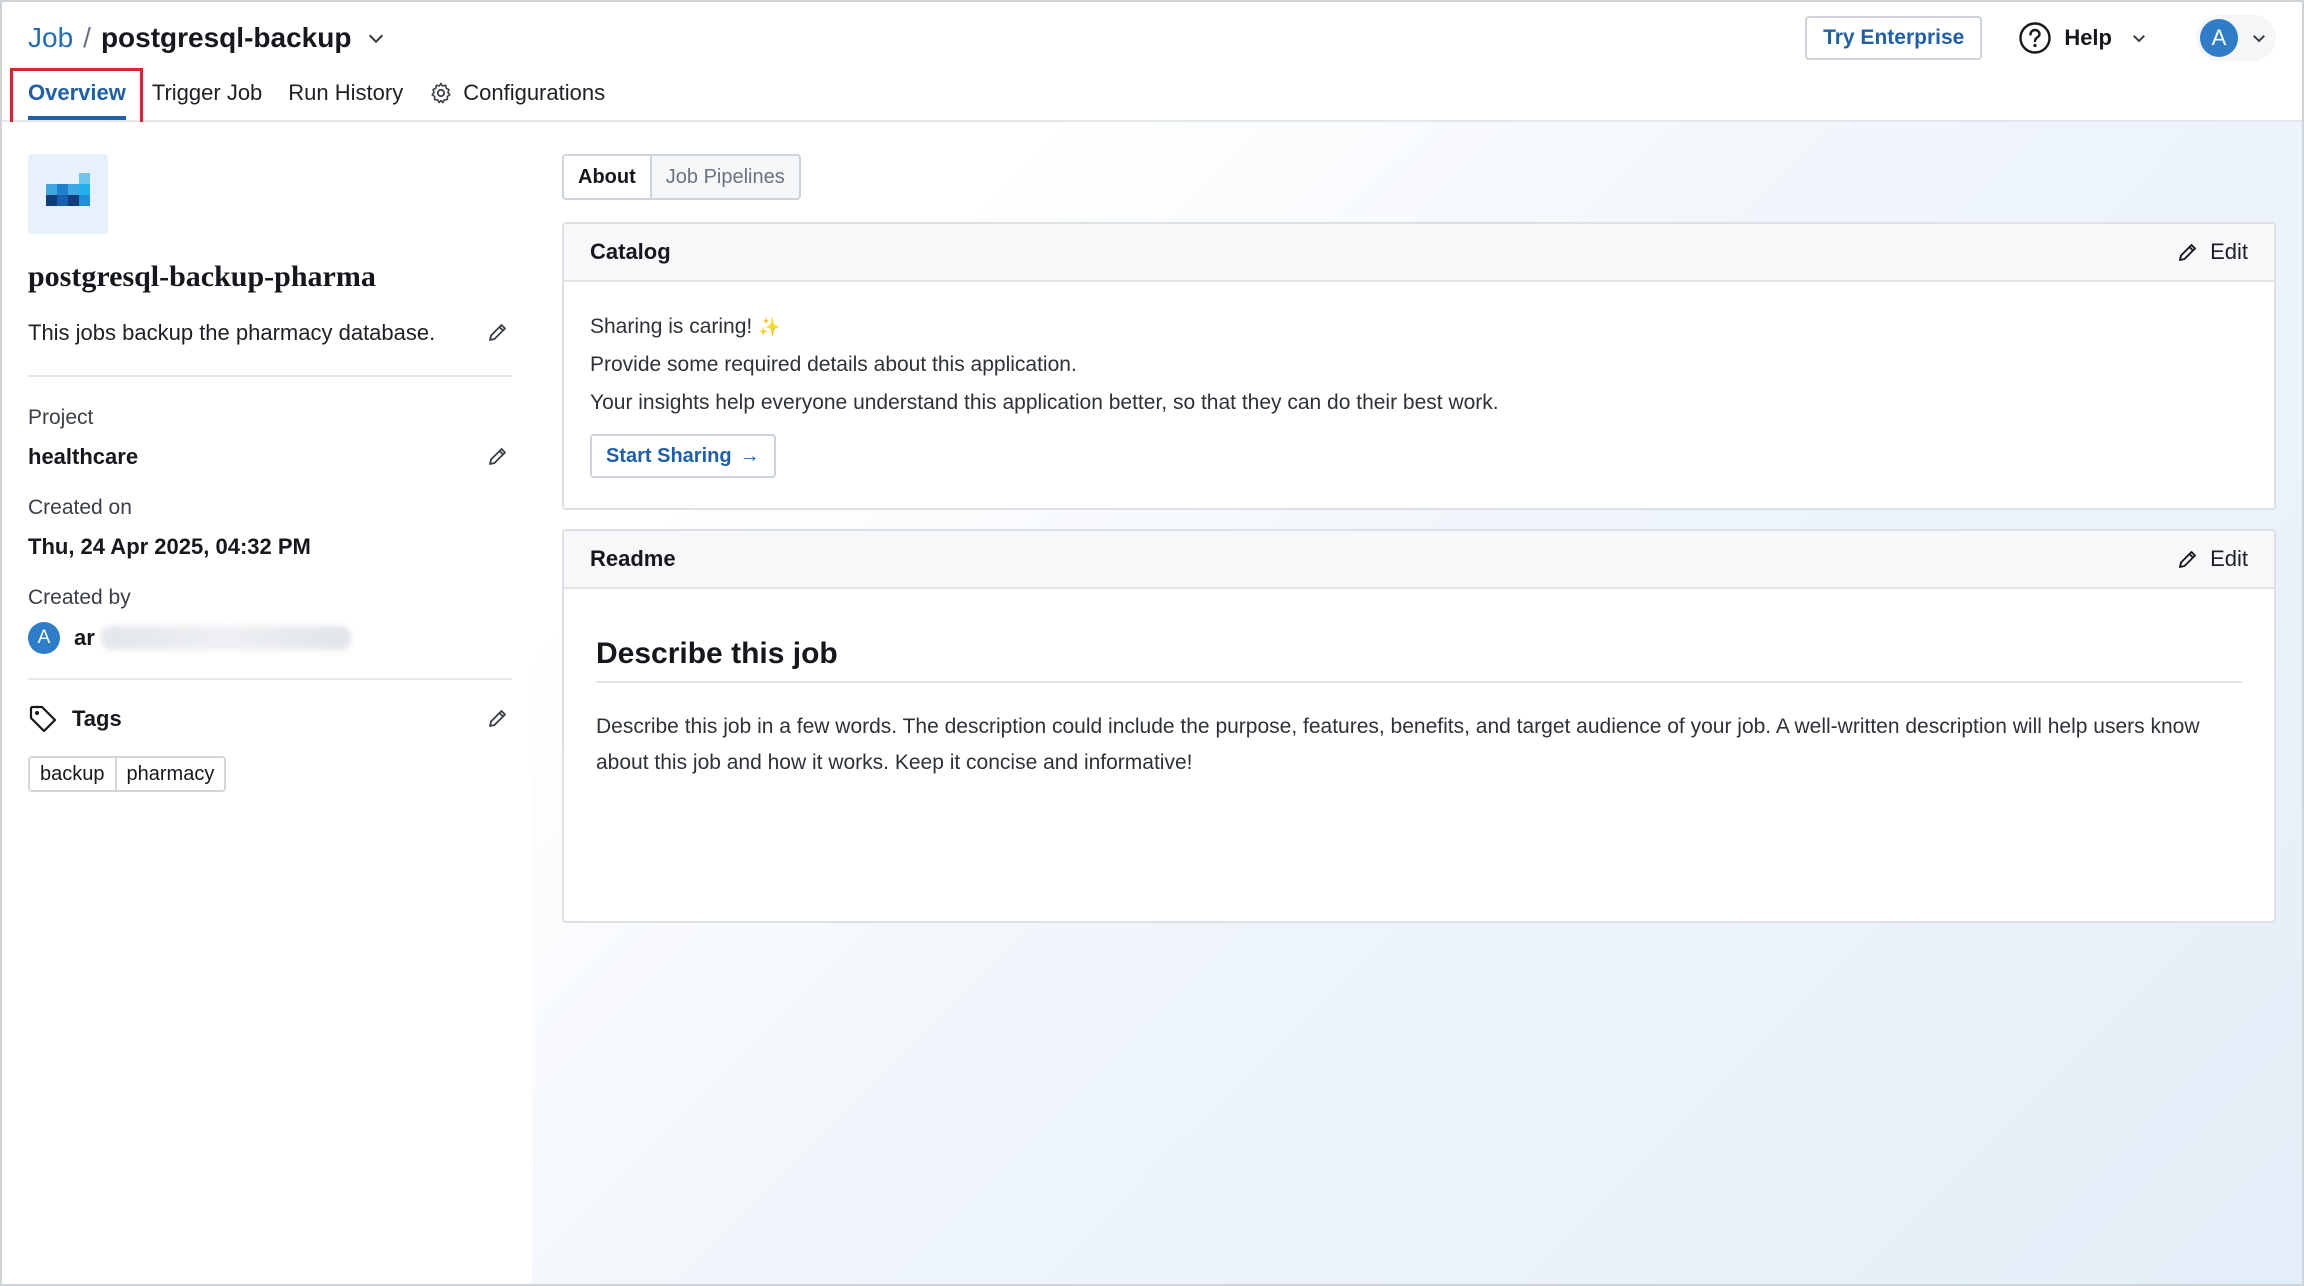  I want to click on catalog-title: Catalog, so click(630, 251).